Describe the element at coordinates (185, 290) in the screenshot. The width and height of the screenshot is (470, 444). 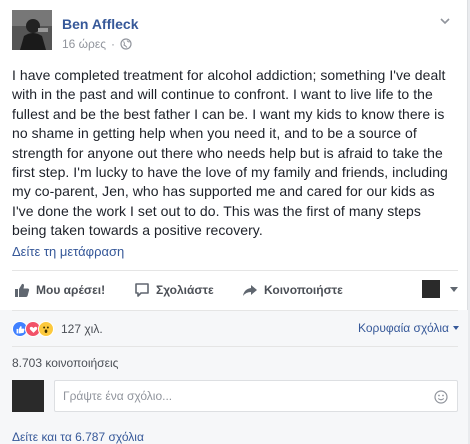
I see `comment-label: Σχολιάστε` at that location.